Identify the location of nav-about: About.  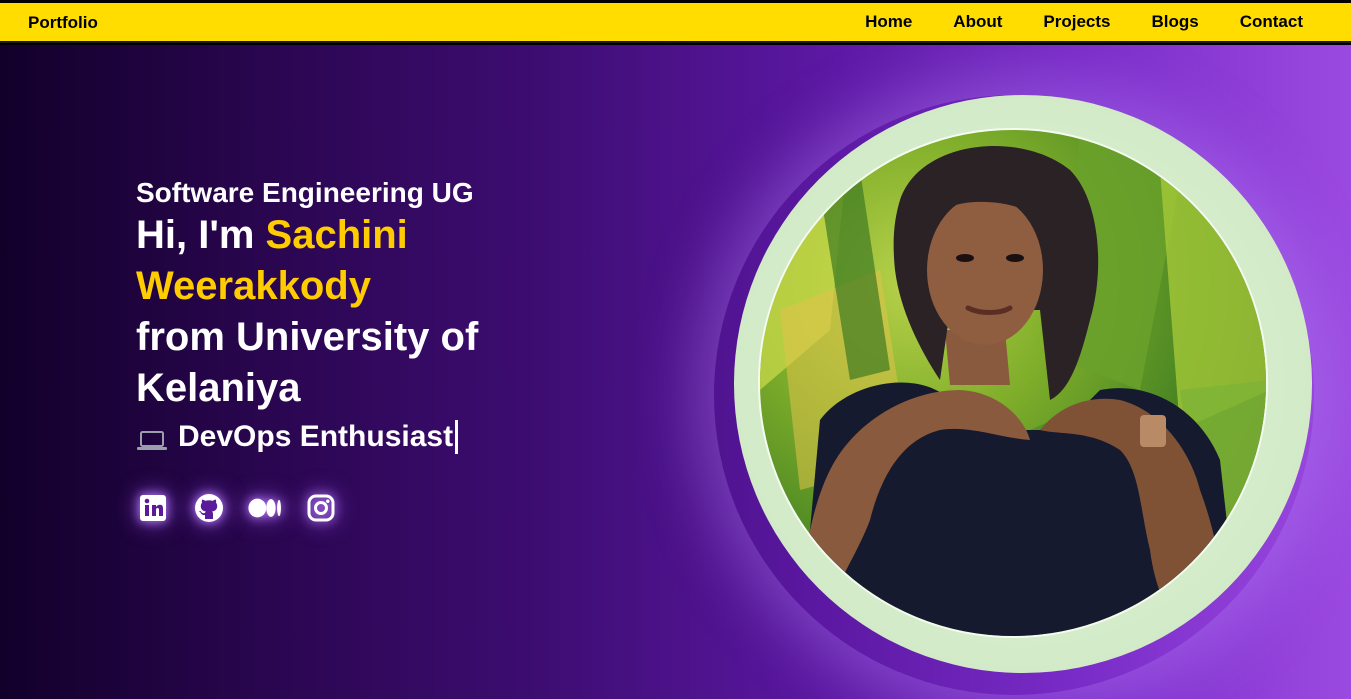
(977, 22).